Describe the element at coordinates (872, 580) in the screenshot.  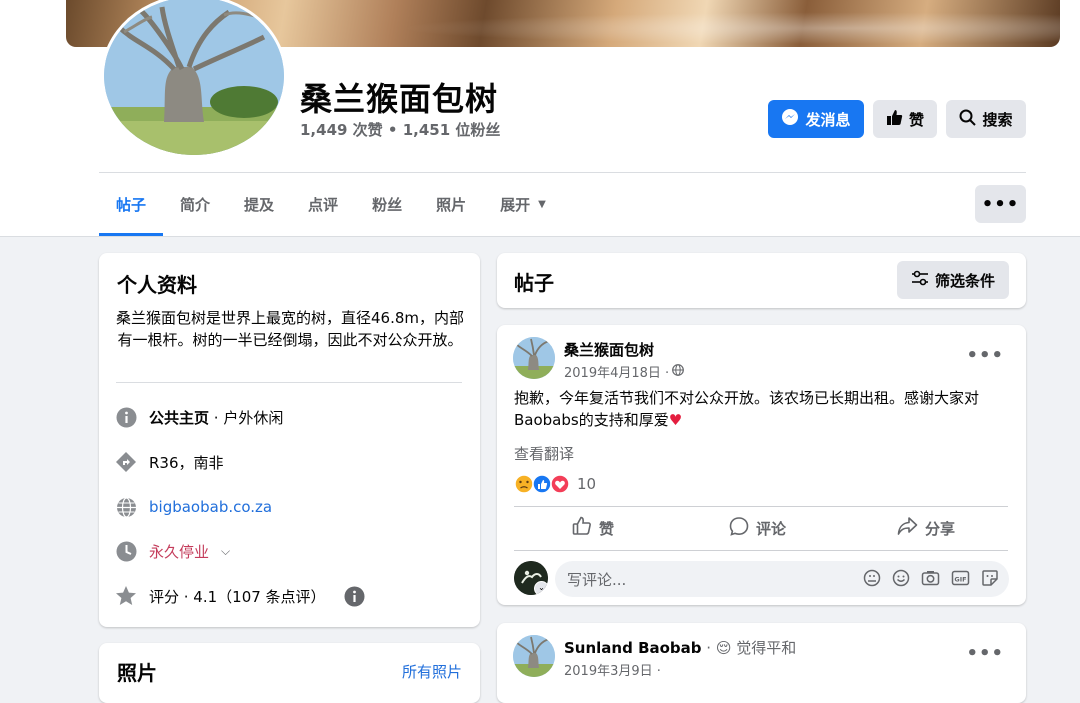
I see `avatar-sticker-icon` at that location.